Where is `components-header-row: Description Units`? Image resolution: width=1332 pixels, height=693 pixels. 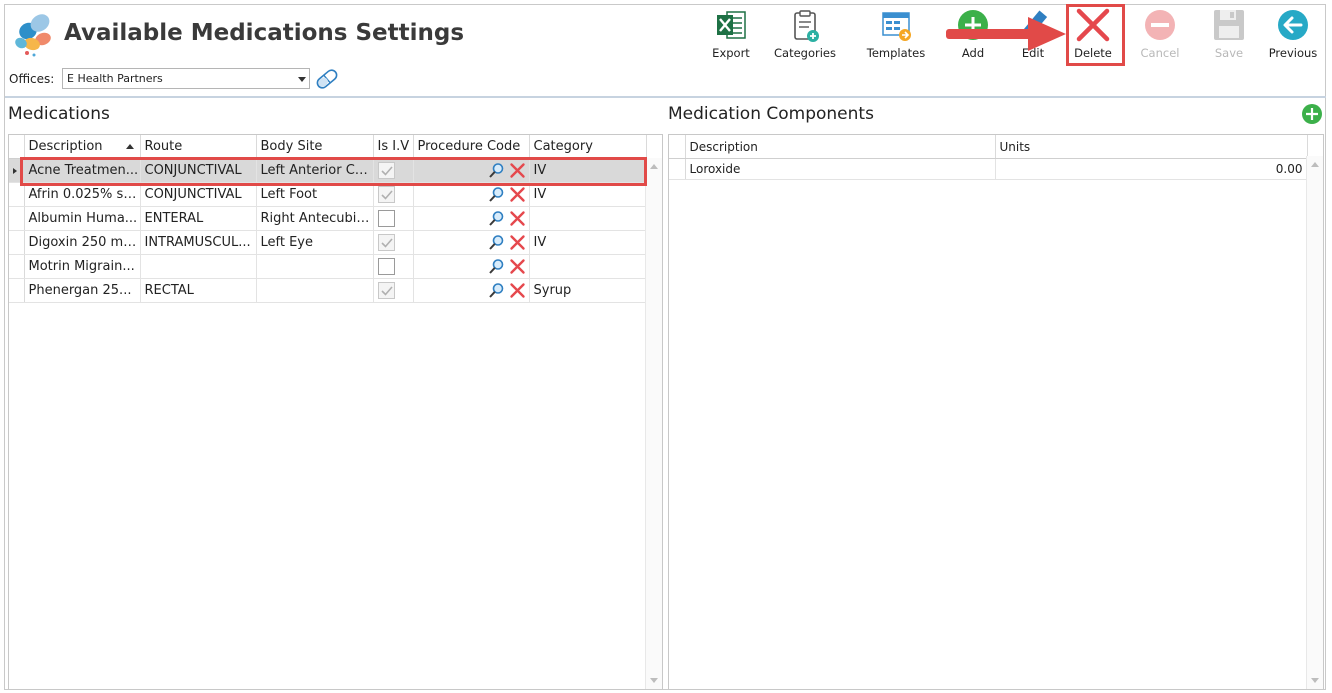 components-header-row: Description Units is located at coordinates (988, 147).